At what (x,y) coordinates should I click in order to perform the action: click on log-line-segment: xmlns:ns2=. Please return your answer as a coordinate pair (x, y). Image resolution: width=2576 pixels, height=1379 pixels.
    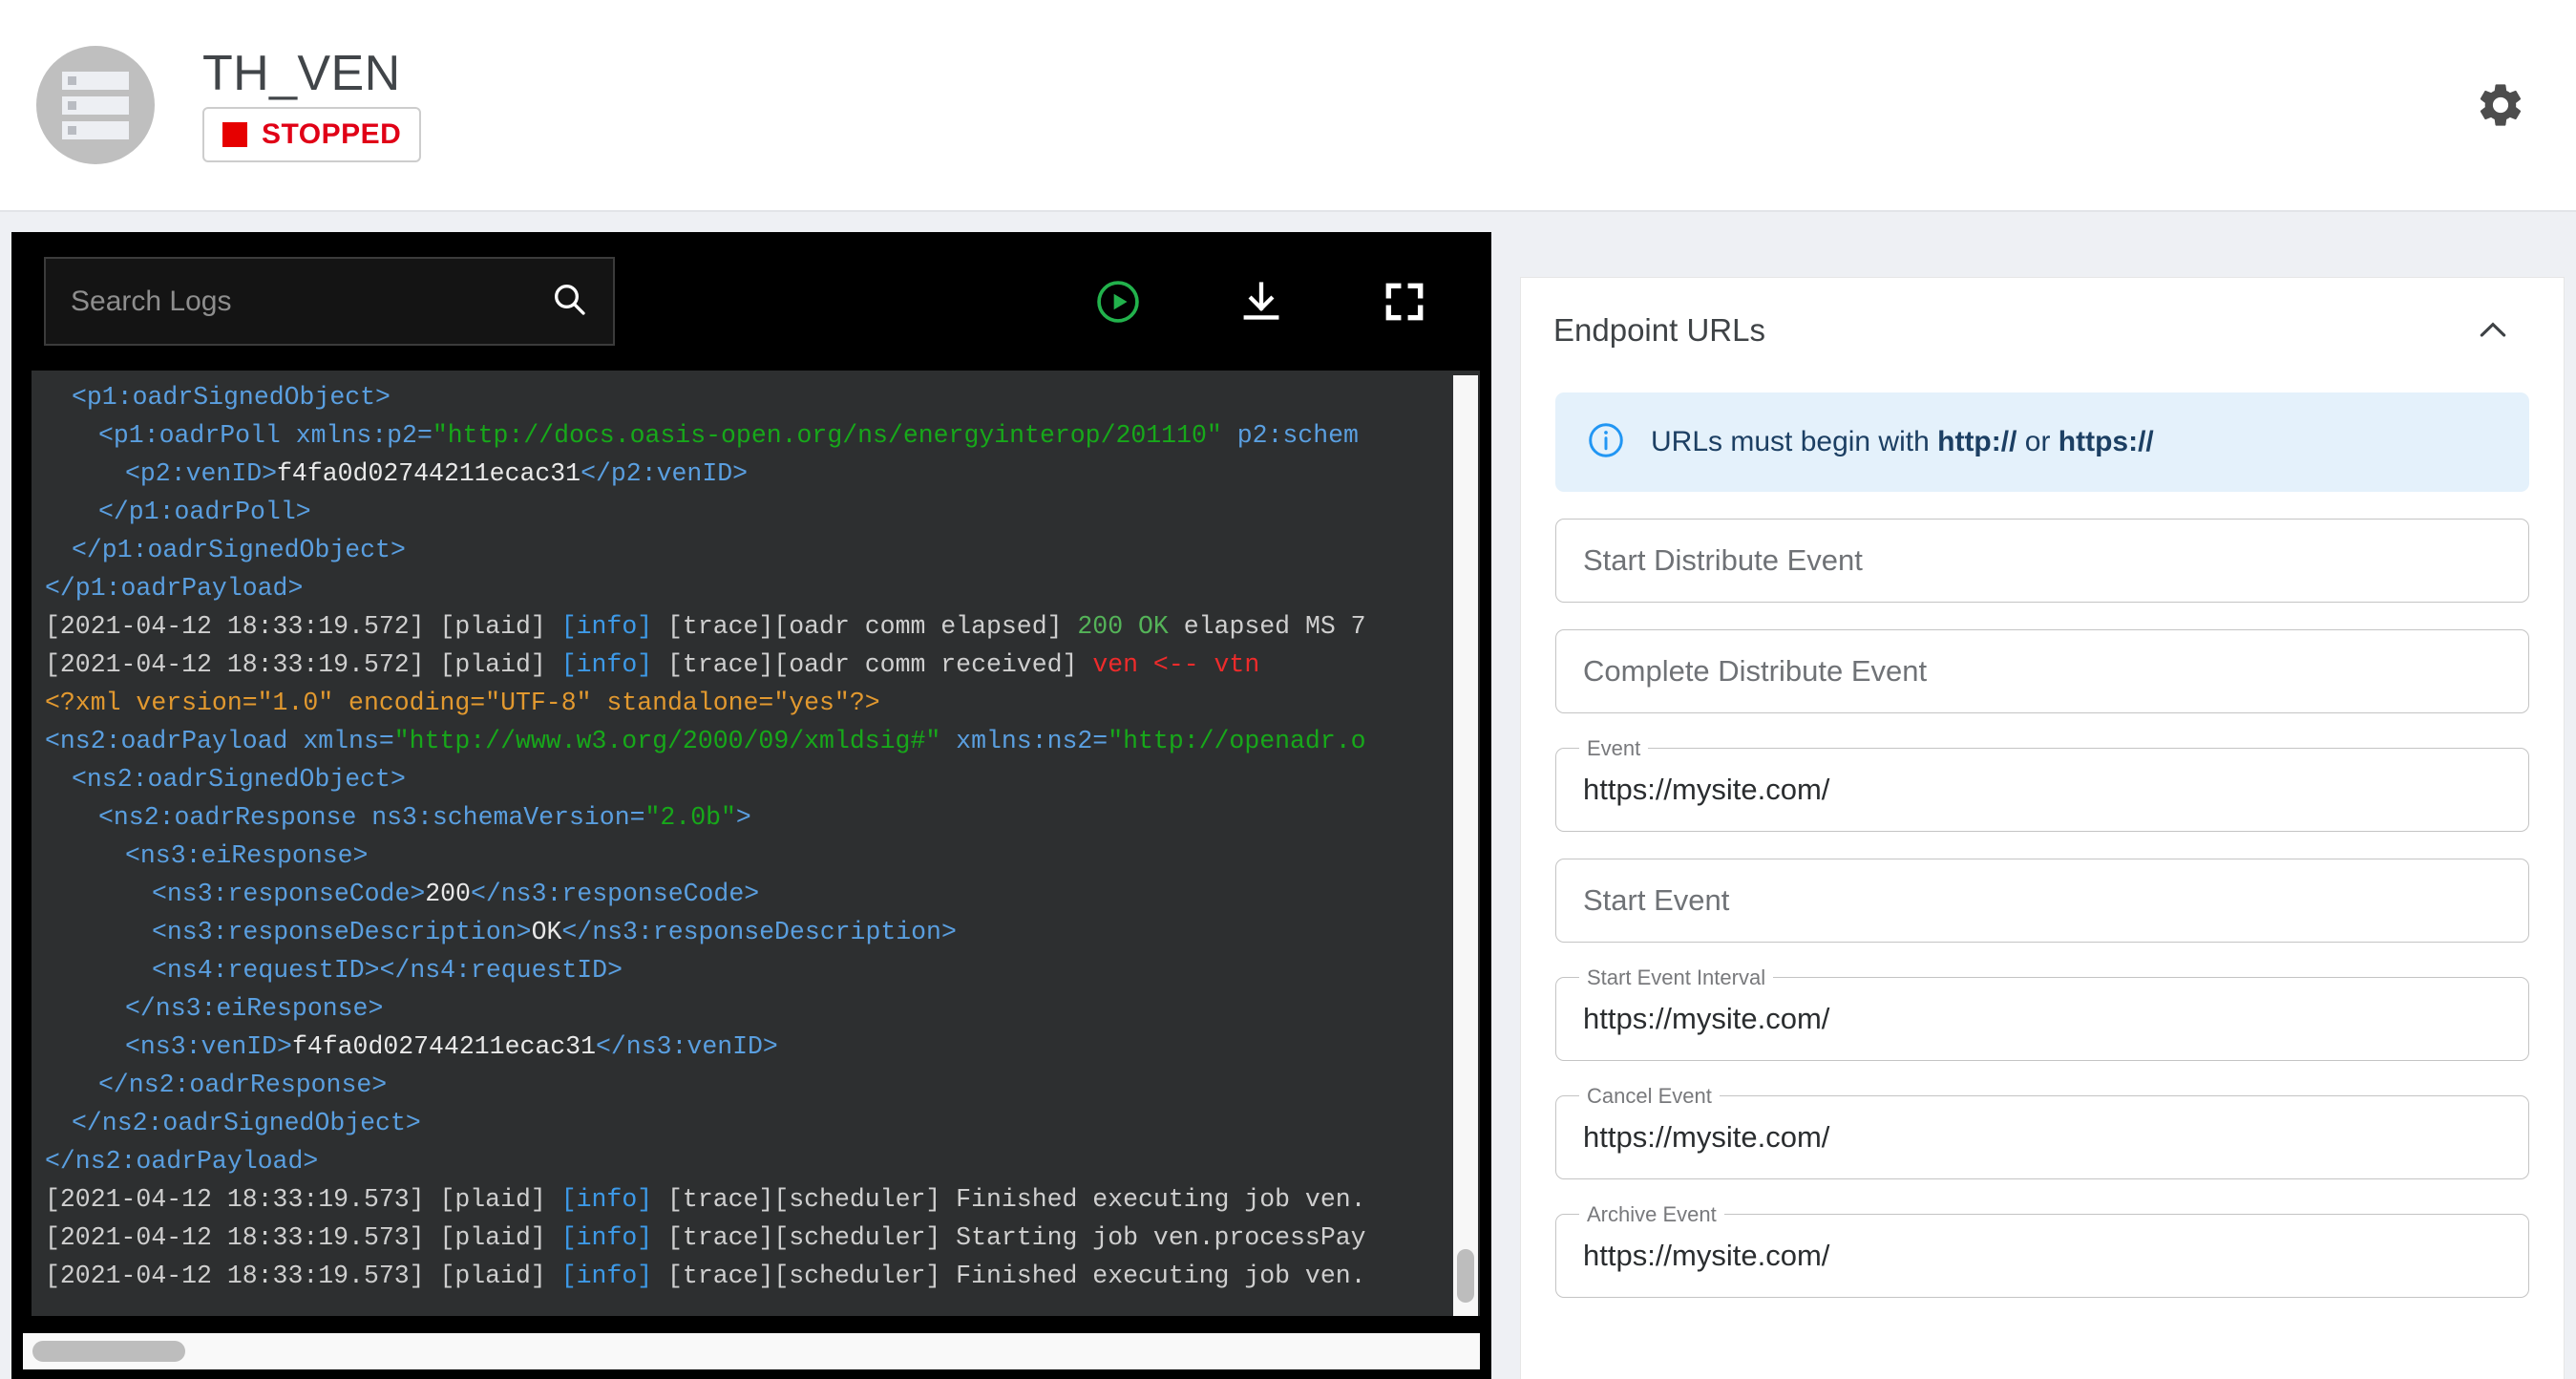
    Looking at the image, I should click on (1024, 741).